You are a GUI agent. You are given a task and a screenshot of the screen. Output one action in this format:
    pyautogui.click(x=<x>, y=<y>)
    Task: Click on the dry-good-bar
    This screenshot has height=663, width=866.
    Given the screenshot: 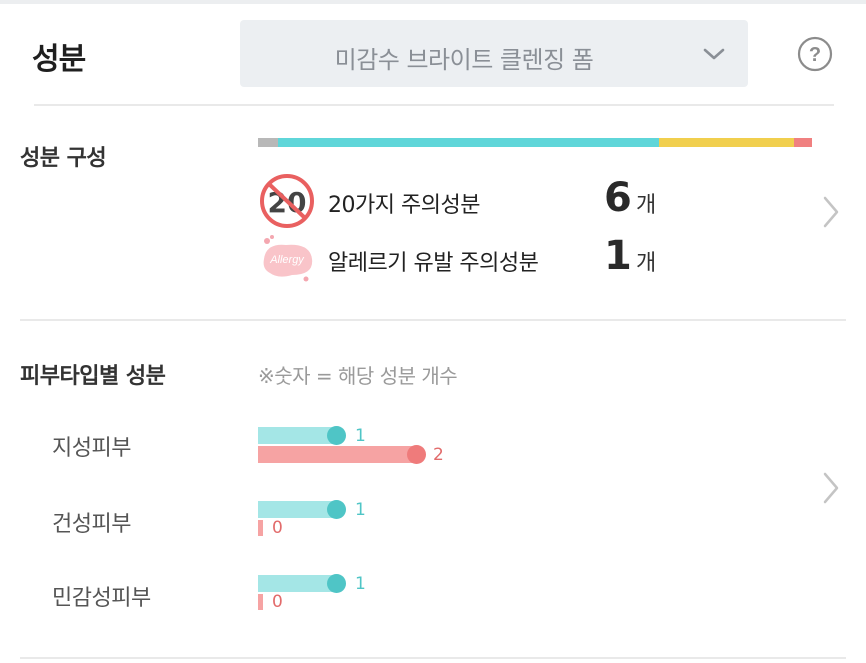 What is the action you would take?
    pyautogui.click(x=302, y=509)
    